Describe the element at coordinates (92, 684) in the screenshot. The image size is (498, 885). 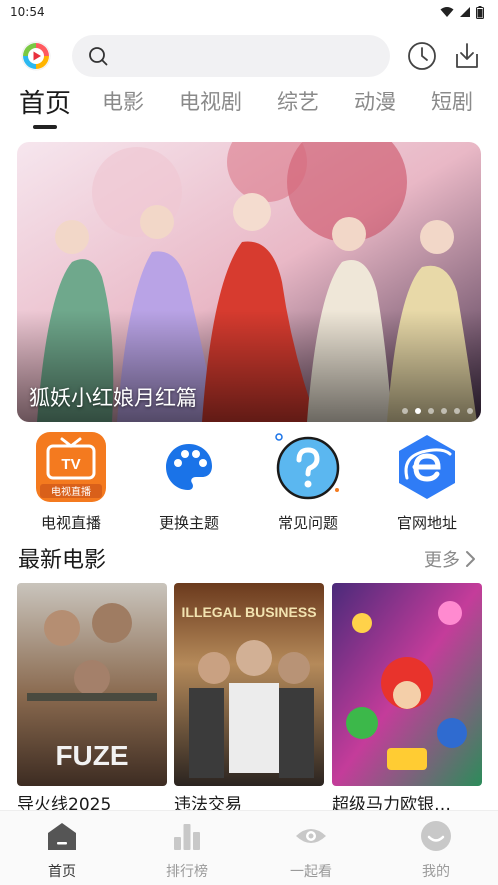
I see `movie-poster: FUZE` at that location.